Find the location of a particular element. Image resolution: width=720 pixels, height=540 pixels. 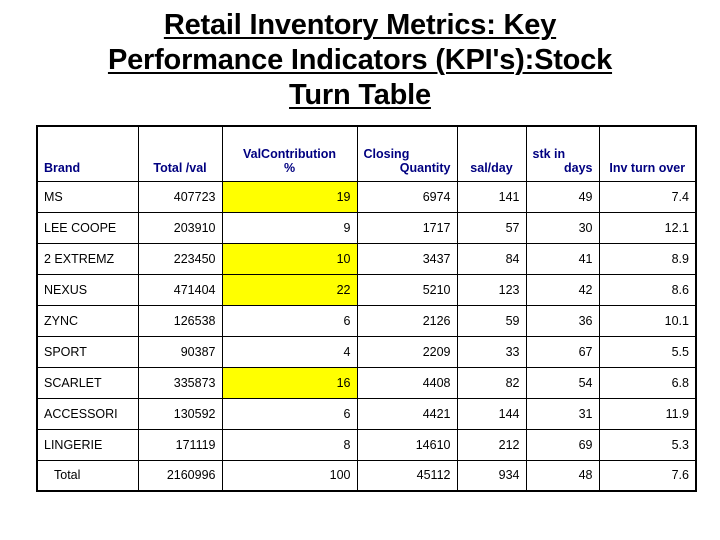

cell-sal-per-day: 84 is located at coordinates (491, 258).